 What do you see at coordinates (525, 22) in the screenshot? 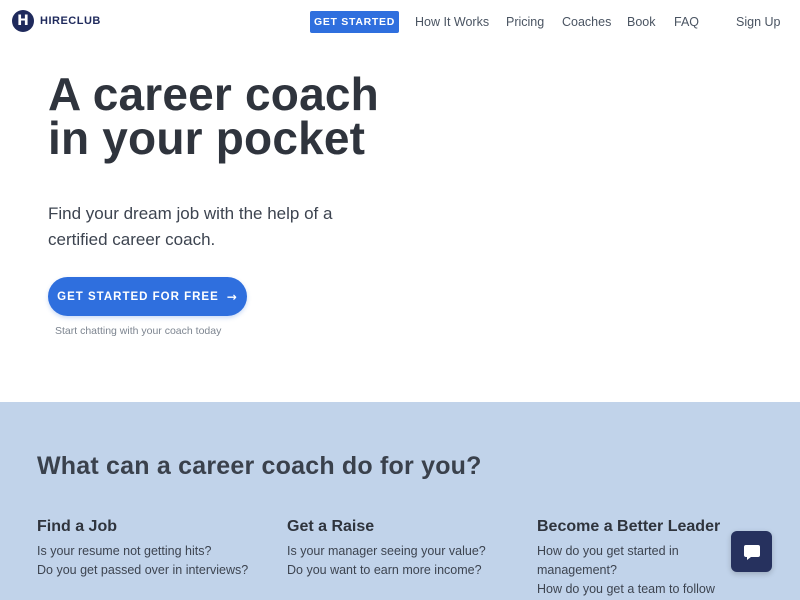
I see `nav-link-pricing: Pricing` at bounding box center [525, 22].